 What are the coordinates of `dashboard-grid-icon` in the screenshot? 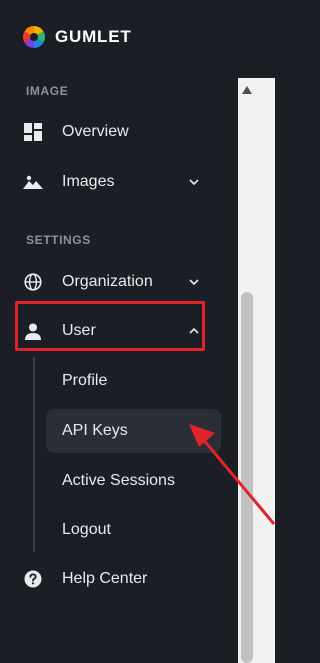 It's located at (33, 132).